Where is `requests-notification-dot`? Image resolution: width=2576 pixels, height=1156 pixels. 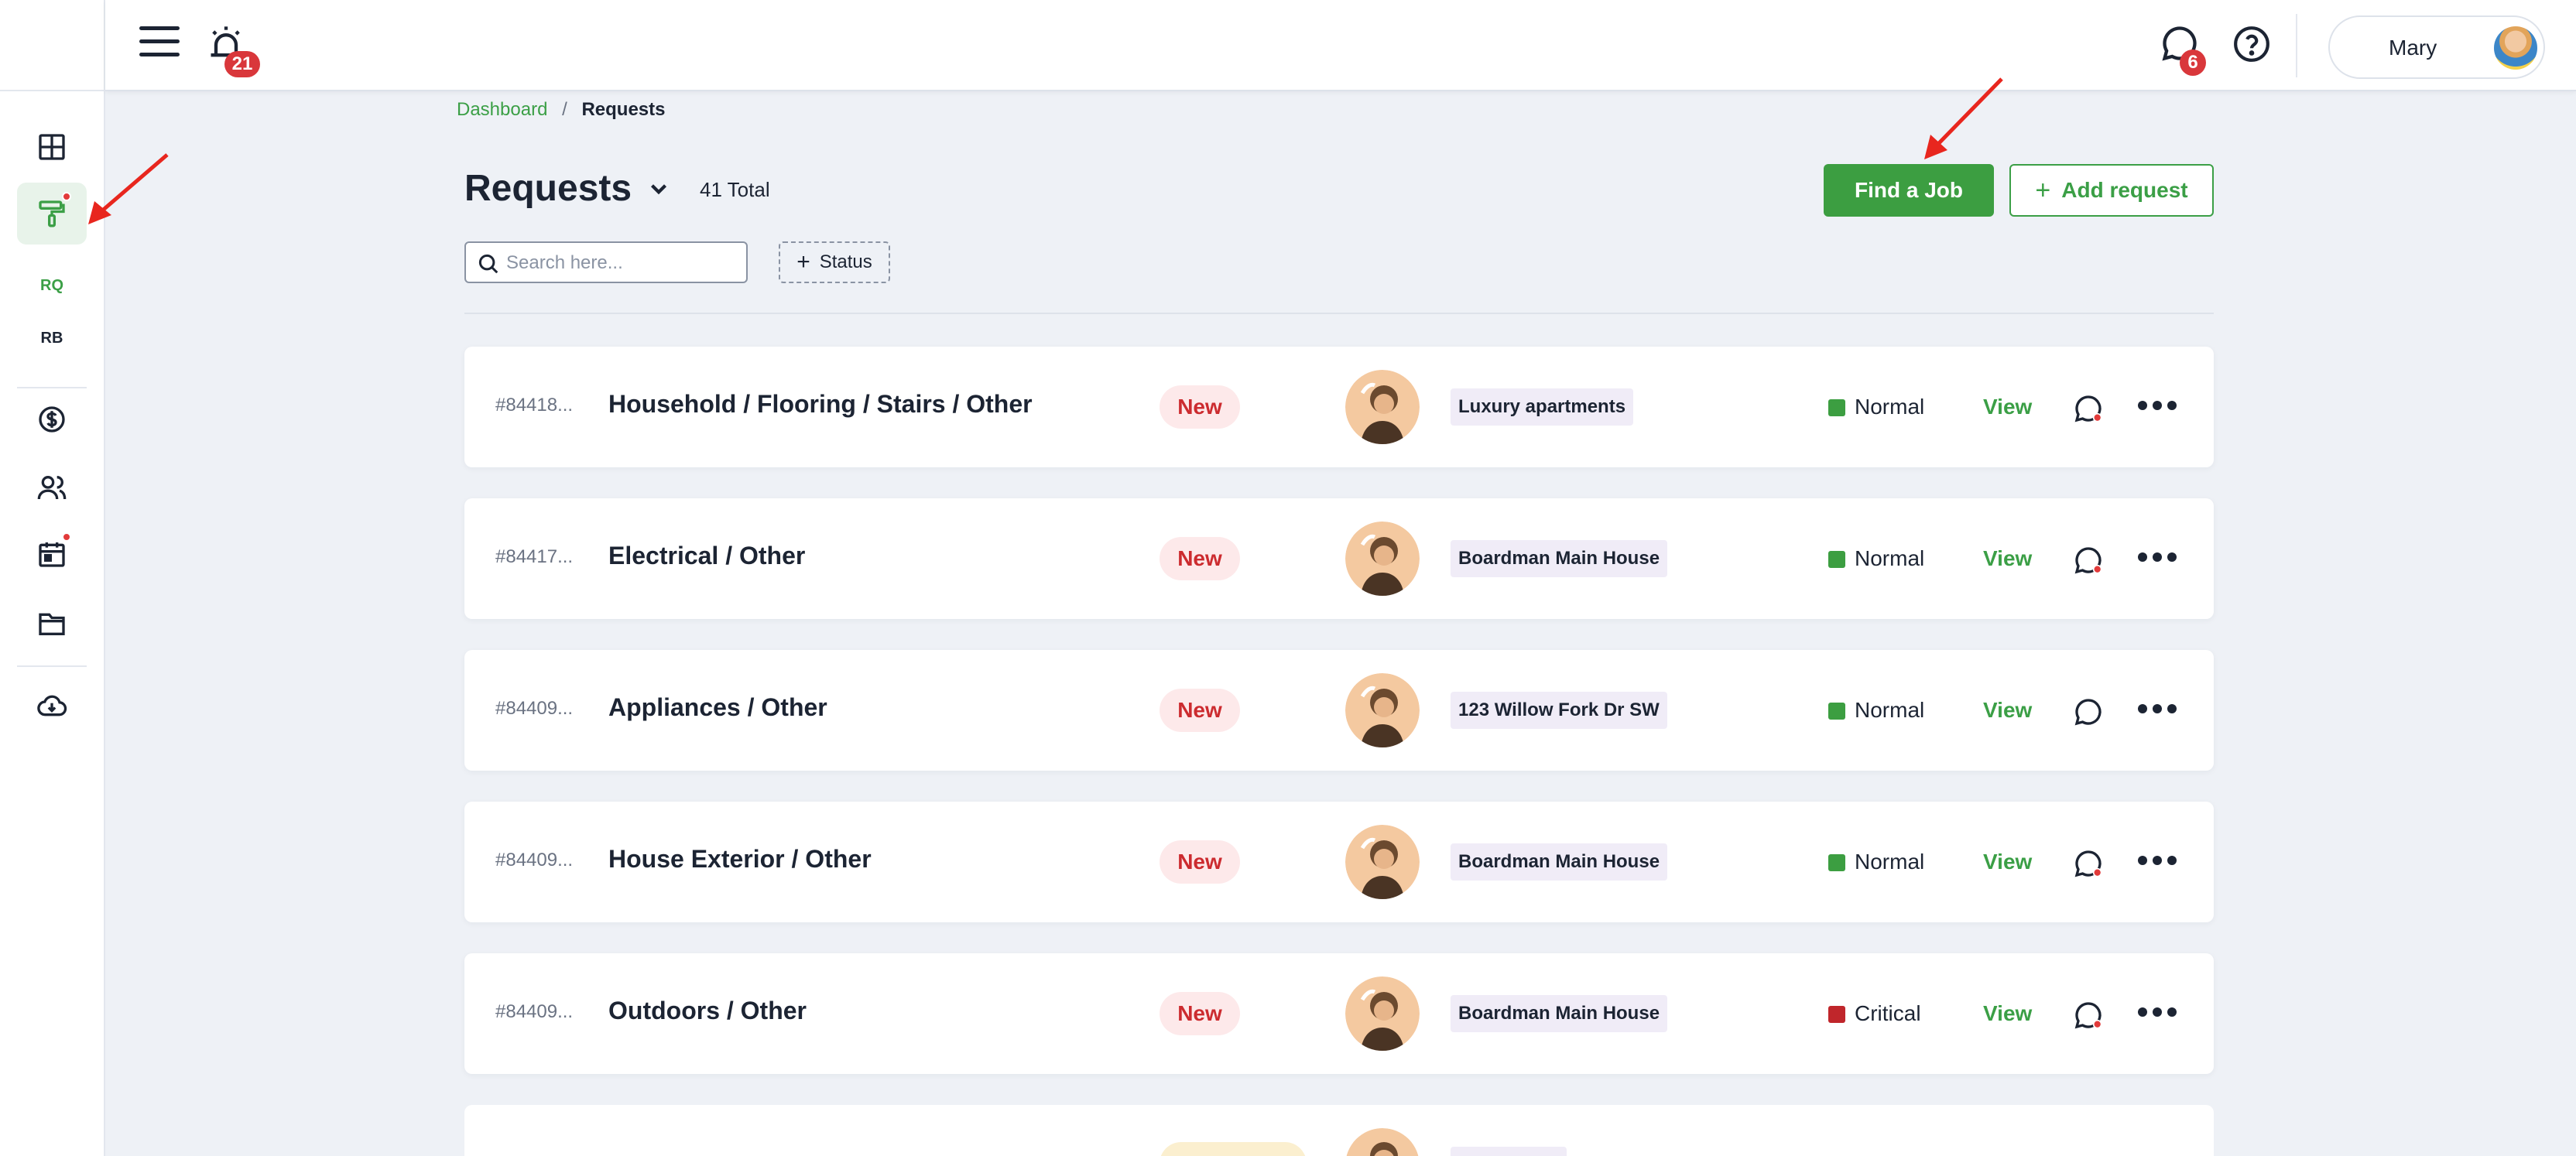
requests-notification-dot is located at coordinates (66, 196).